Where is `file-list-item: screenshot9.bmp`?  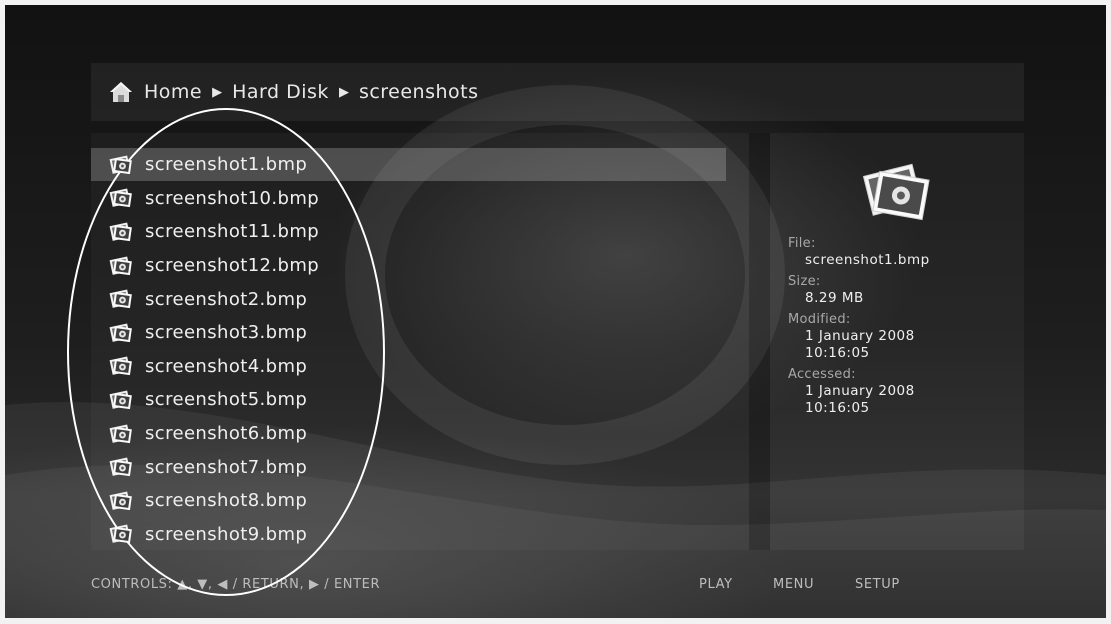
file-list-item: screenshot9.bmp is located at coordinates (411, 535).